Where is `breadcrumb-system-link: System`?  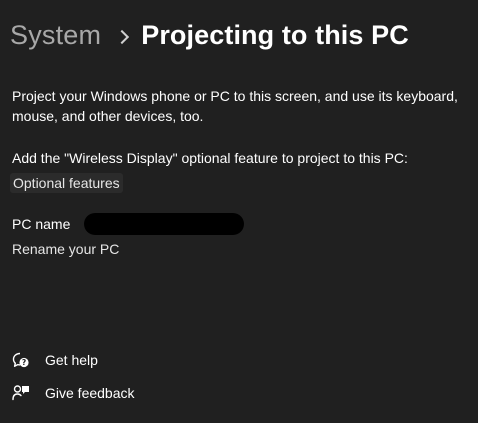
breadcrumb-system-link: System is located at coordinates (55, 35).